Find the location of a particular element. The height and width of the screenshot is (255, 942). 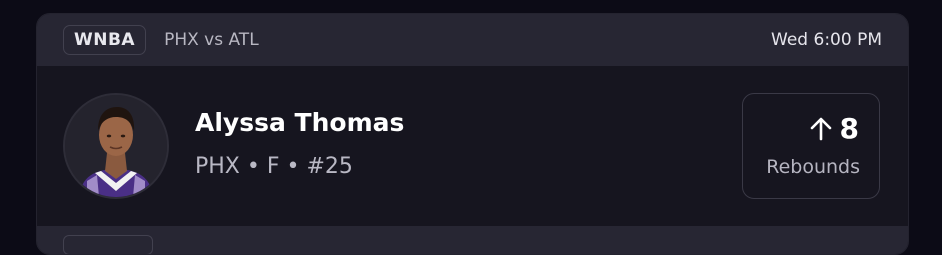

player-headshot-icon is located at coordinates (116, 146).